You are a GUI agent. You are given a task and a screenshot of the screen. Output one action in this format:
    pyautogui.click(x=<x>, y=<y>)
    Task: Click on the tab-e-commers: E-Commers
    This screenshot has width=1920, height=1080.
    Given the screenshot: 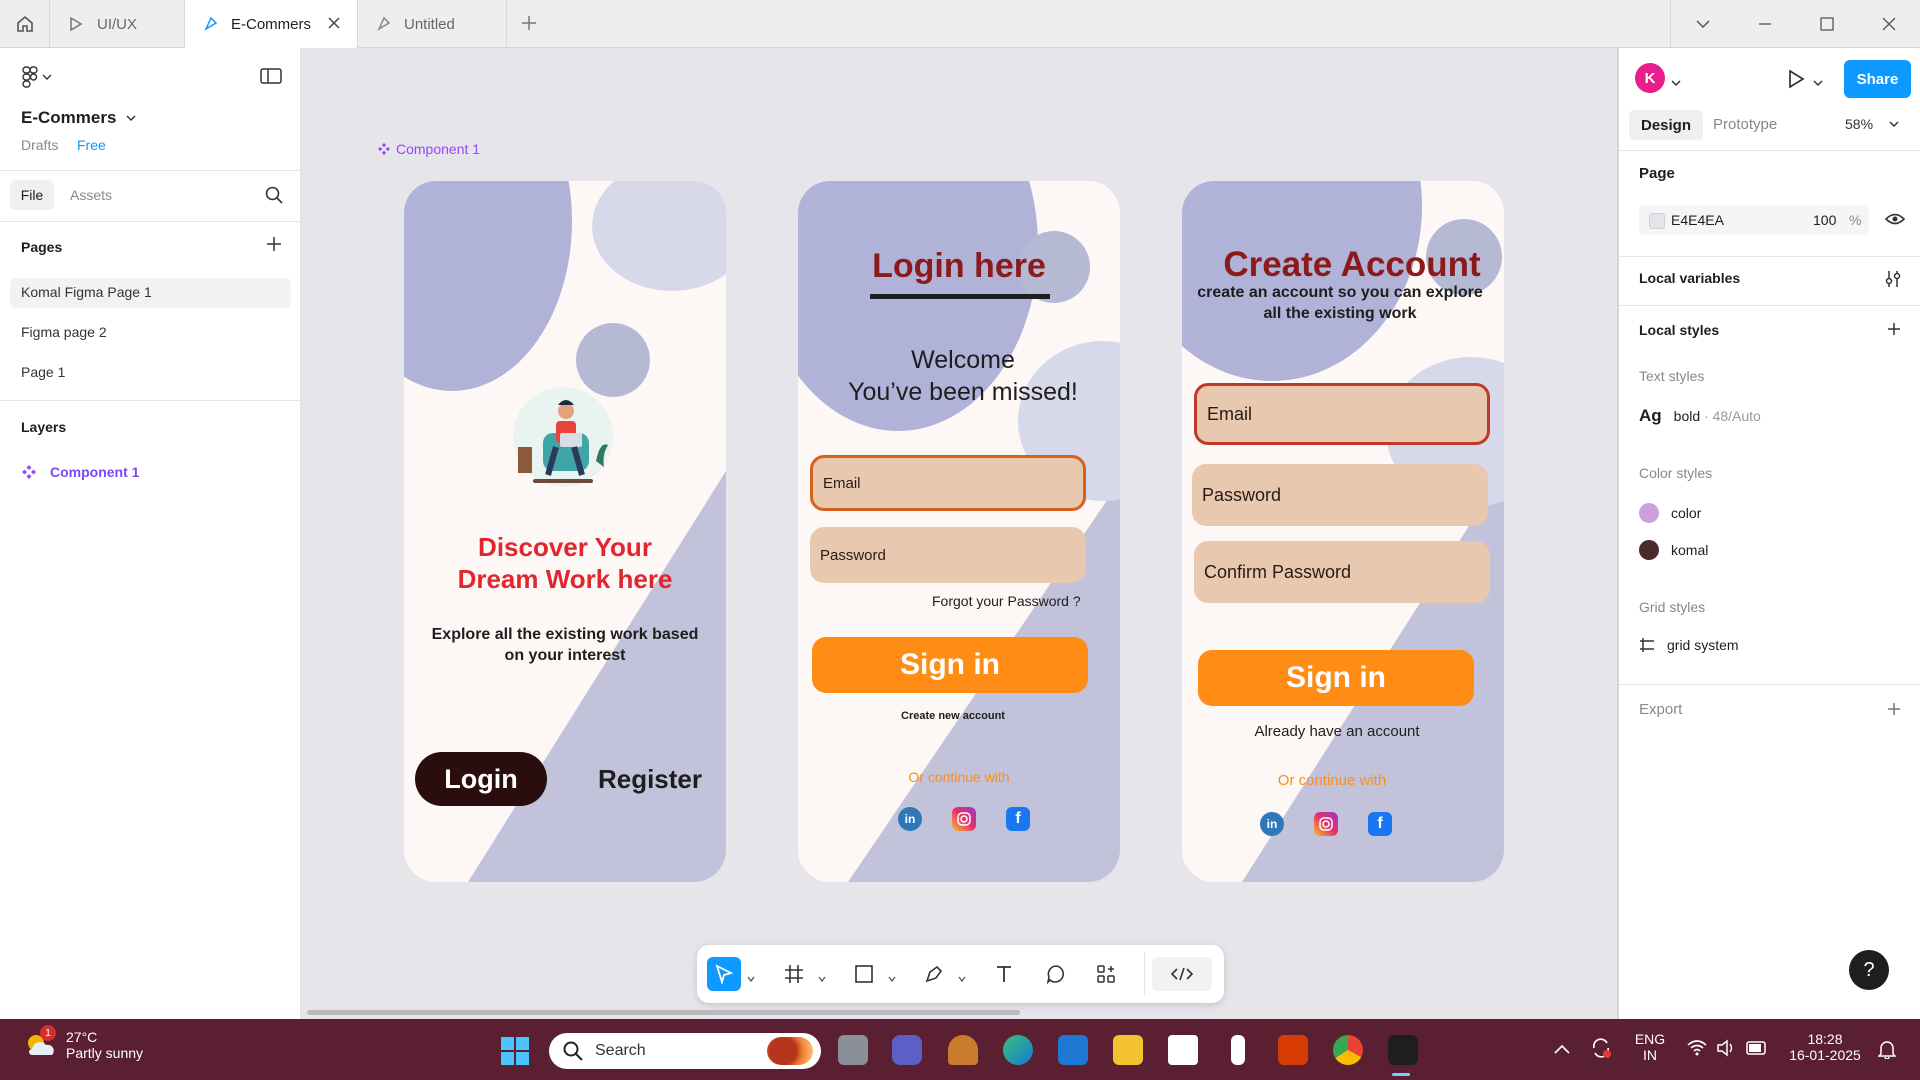 What is the action you would take?
    pyautogui.click(x=271, y=24)
    